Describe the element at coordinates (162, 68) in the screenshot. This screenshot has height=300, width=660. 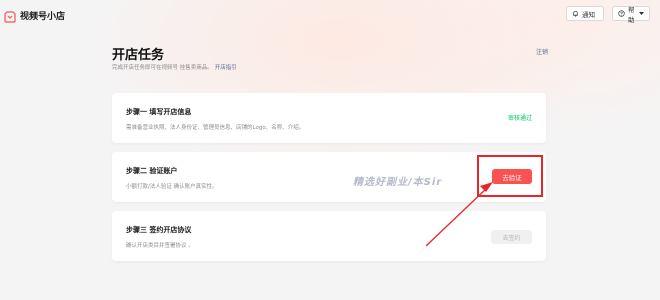
I see `subtitle-text: 完成开店任务即可在视频号 挂售卖商品。` at that location.